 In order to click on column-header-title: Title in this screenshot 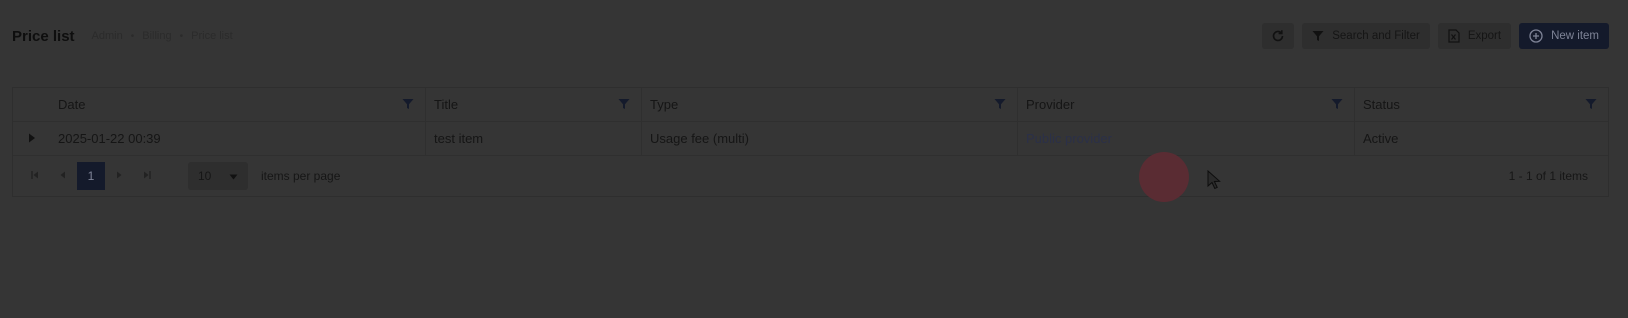, I will do `click(534, 104)`.